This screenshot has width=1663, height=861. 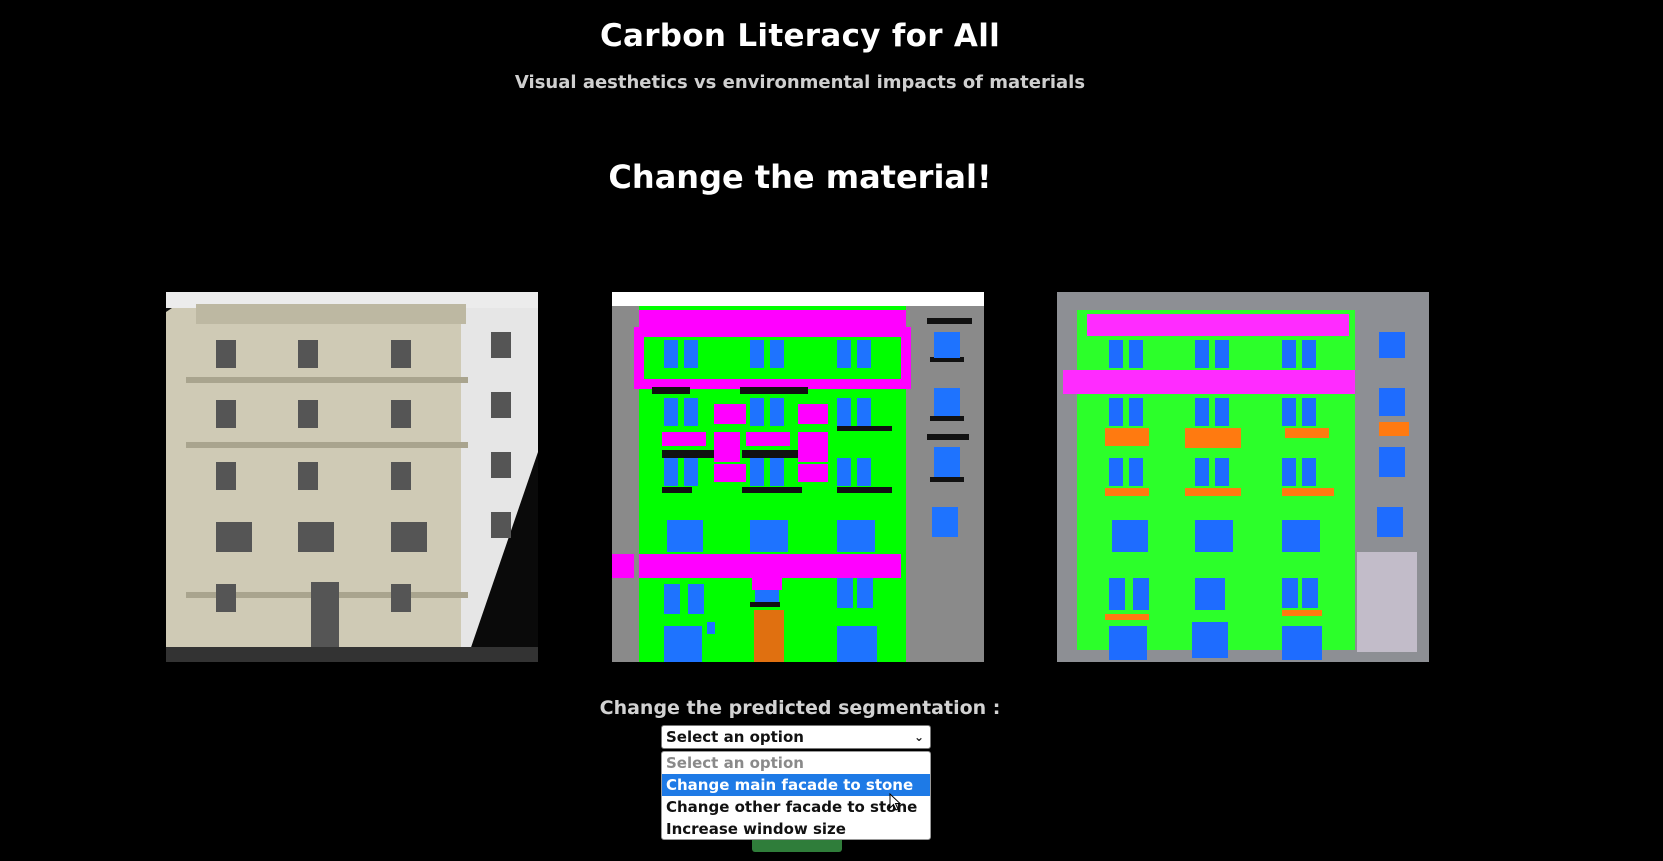 I want to click on option-placeholder: Select an option, so click(x=796, y=763).